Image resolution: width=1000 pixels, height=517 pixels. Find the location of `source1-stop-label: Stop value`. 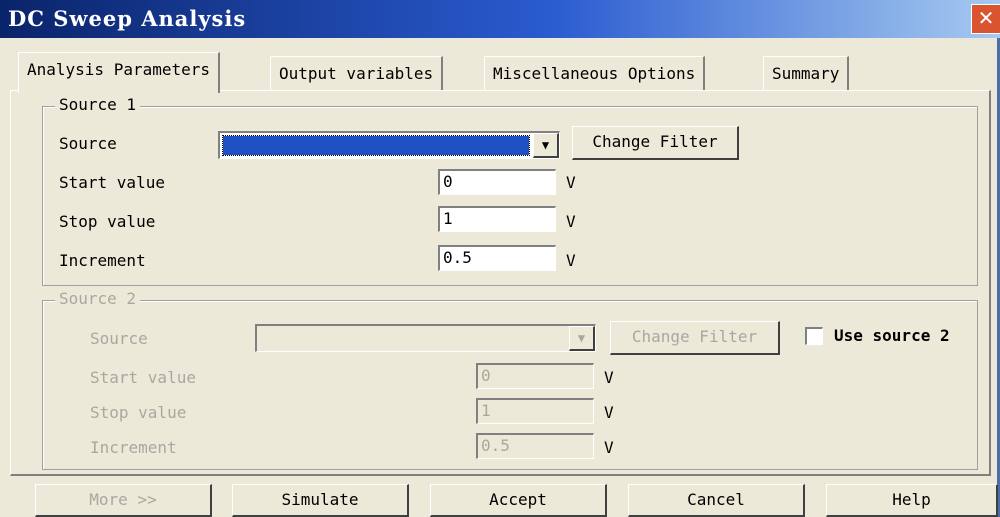

source1-stop-label: Stop value is located at coordinates (107, 221).